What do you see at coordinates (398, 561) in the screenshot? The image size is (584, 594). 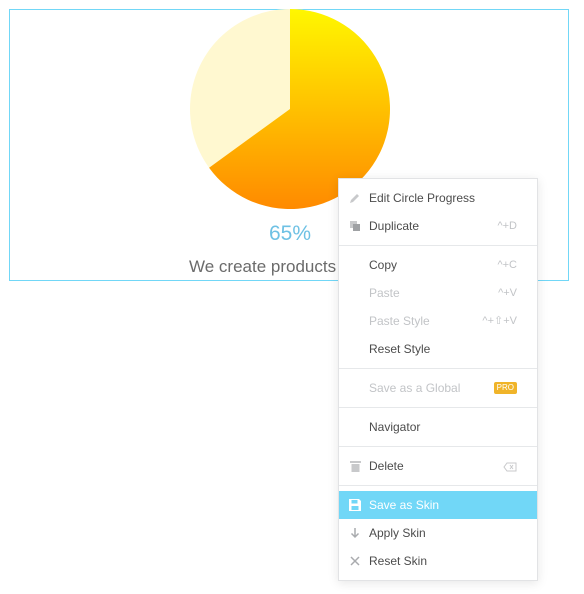 I see `menu-item-label: Reset Skin` at bounding box center [398, 561].